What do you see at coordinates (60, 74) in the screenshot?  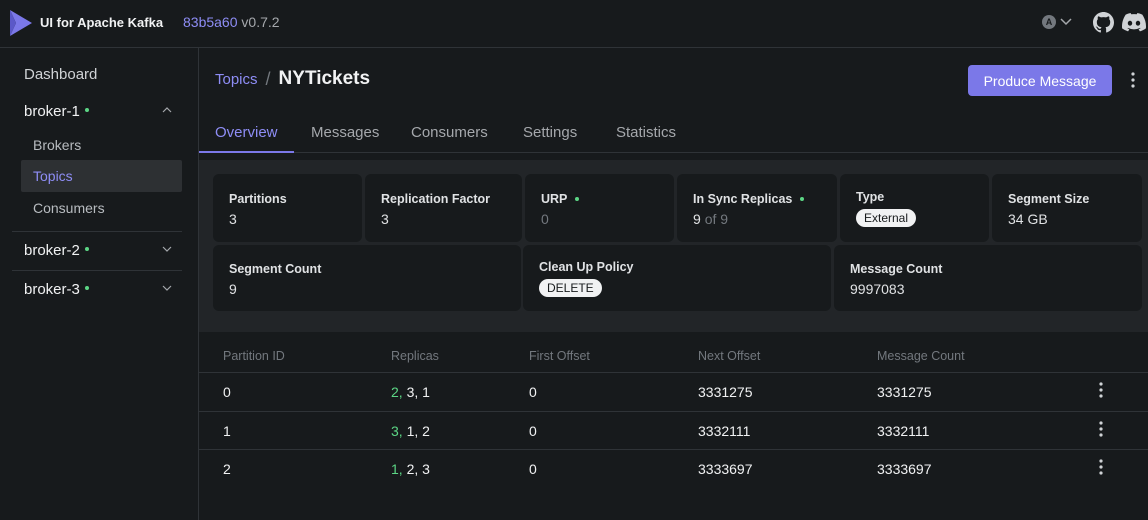 I see `sidebar-item-dashboard: Dashboard` at bounding box center [60, 74].